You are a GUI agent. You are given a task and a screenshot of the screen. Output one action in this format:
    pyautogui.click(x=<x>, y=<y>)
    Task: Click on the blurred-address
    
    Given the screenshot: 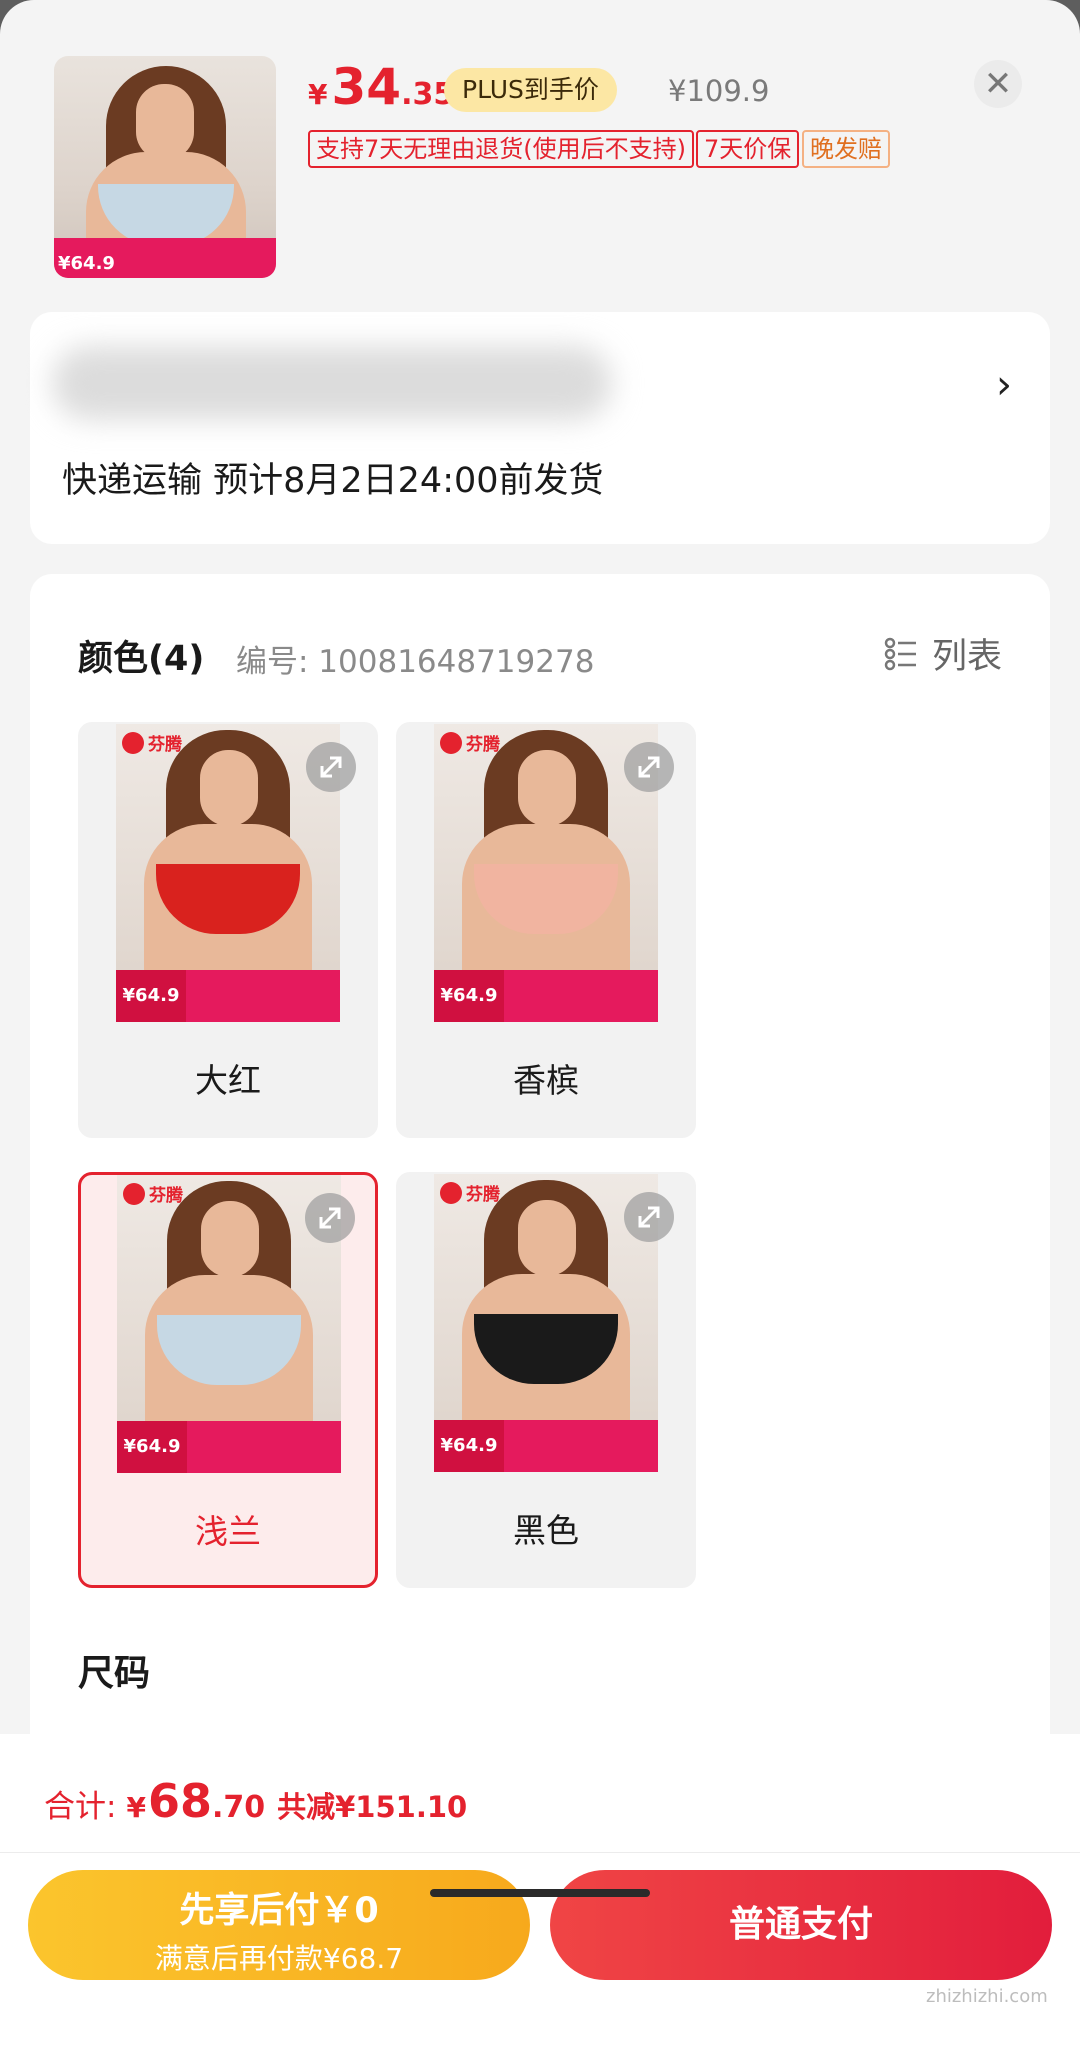 What is the action you would take?
    pyautogui.click(x=332, y=383)
    